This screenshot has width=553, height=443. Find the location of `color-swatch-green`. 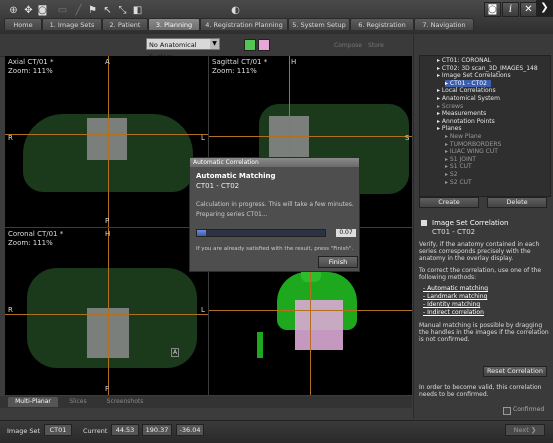

color-swatch-green is located at coordinates (250, 45).